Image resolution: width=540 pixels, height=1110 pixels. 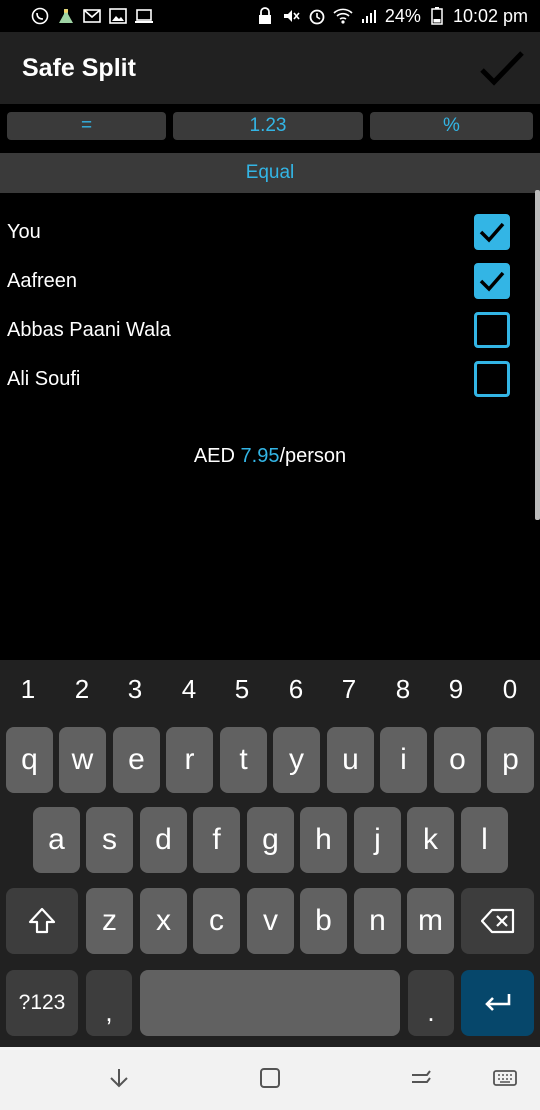 I want to click on per-person-amount: AED 7.95/person, so click(x=270, y=456).